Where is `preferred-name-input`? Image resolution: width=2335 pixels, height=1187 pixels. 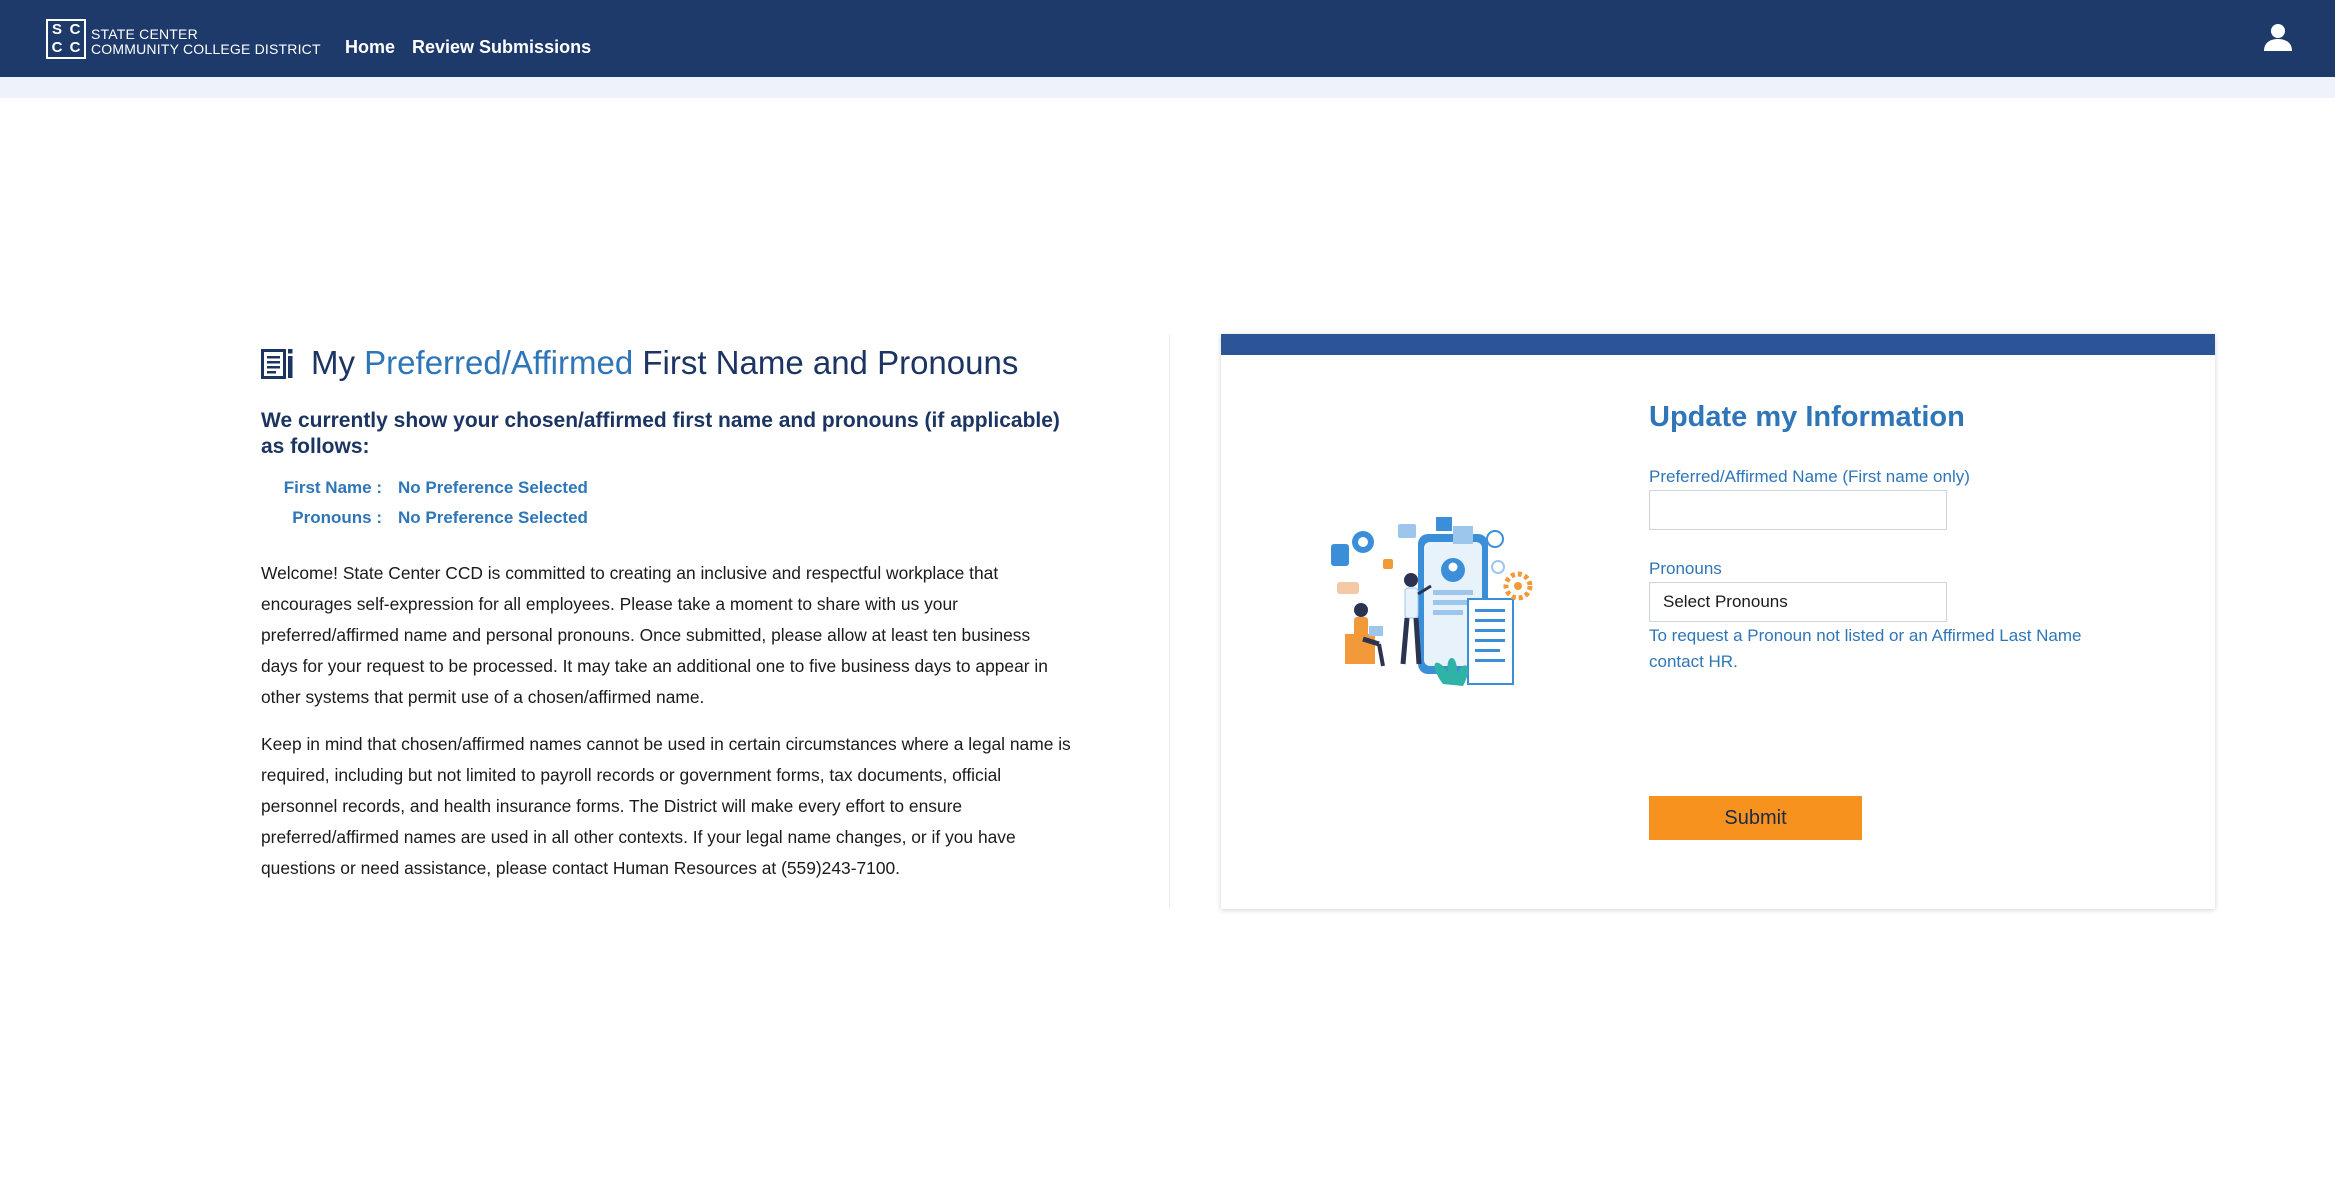 preferred-name-input is located at coordinates (1798, 510).